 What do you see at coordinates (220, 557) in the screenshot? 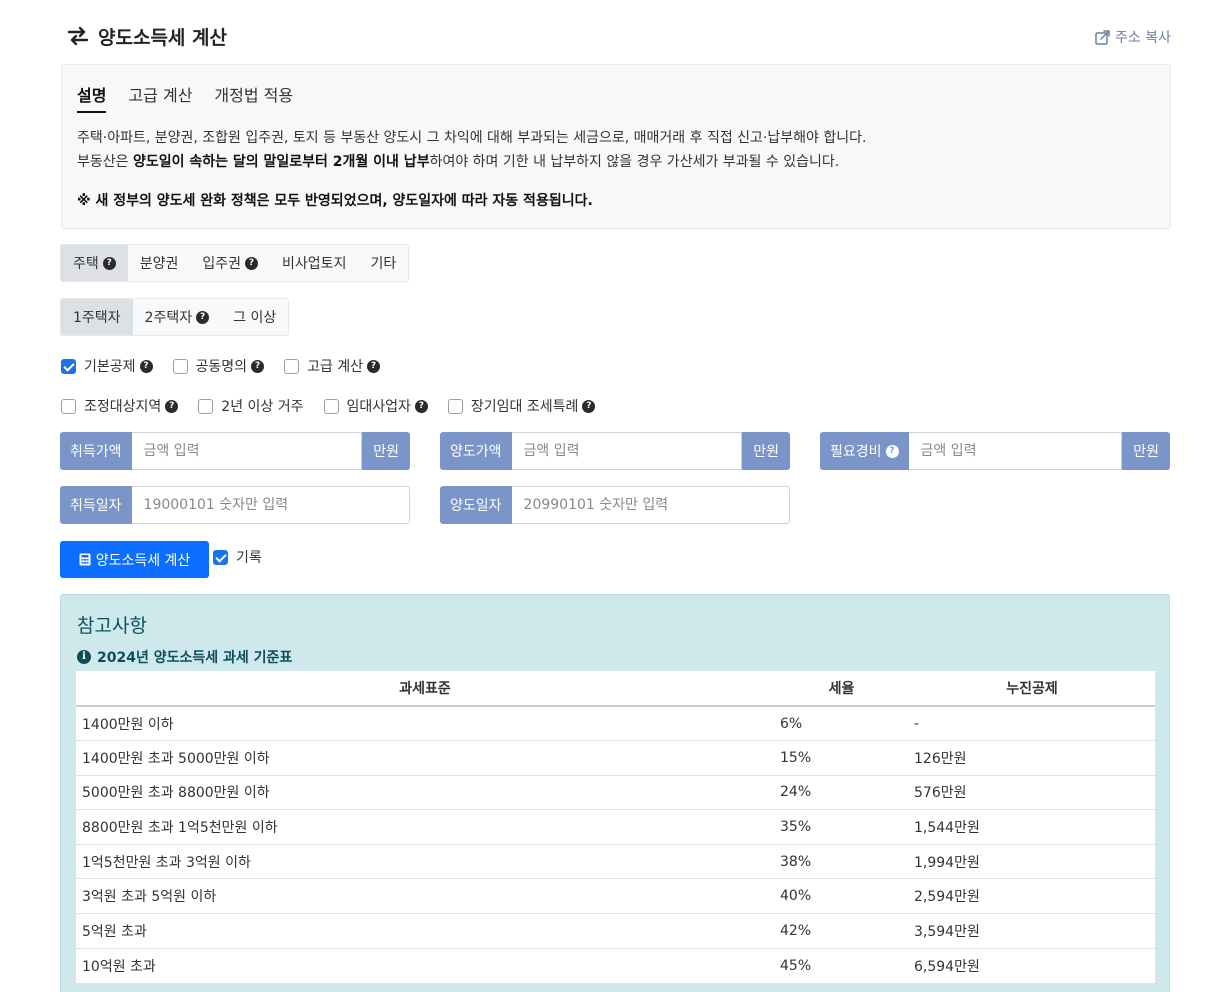
I see `record-checkbox-box` at bounding box center [220, 557].